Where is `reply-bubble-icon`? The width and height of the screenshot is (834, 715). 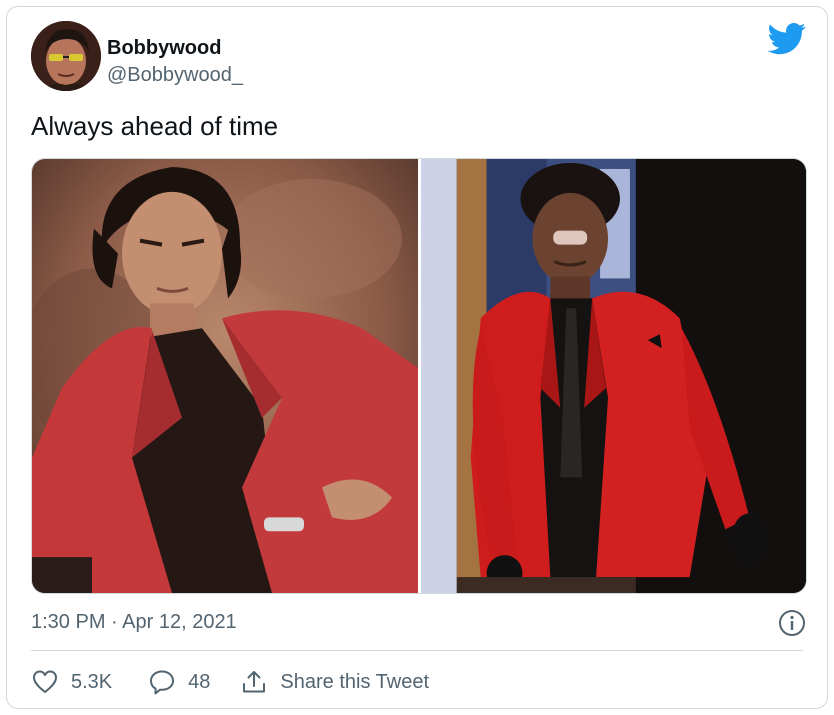
reply-bubble-icon is located at coordinates (162, 682).